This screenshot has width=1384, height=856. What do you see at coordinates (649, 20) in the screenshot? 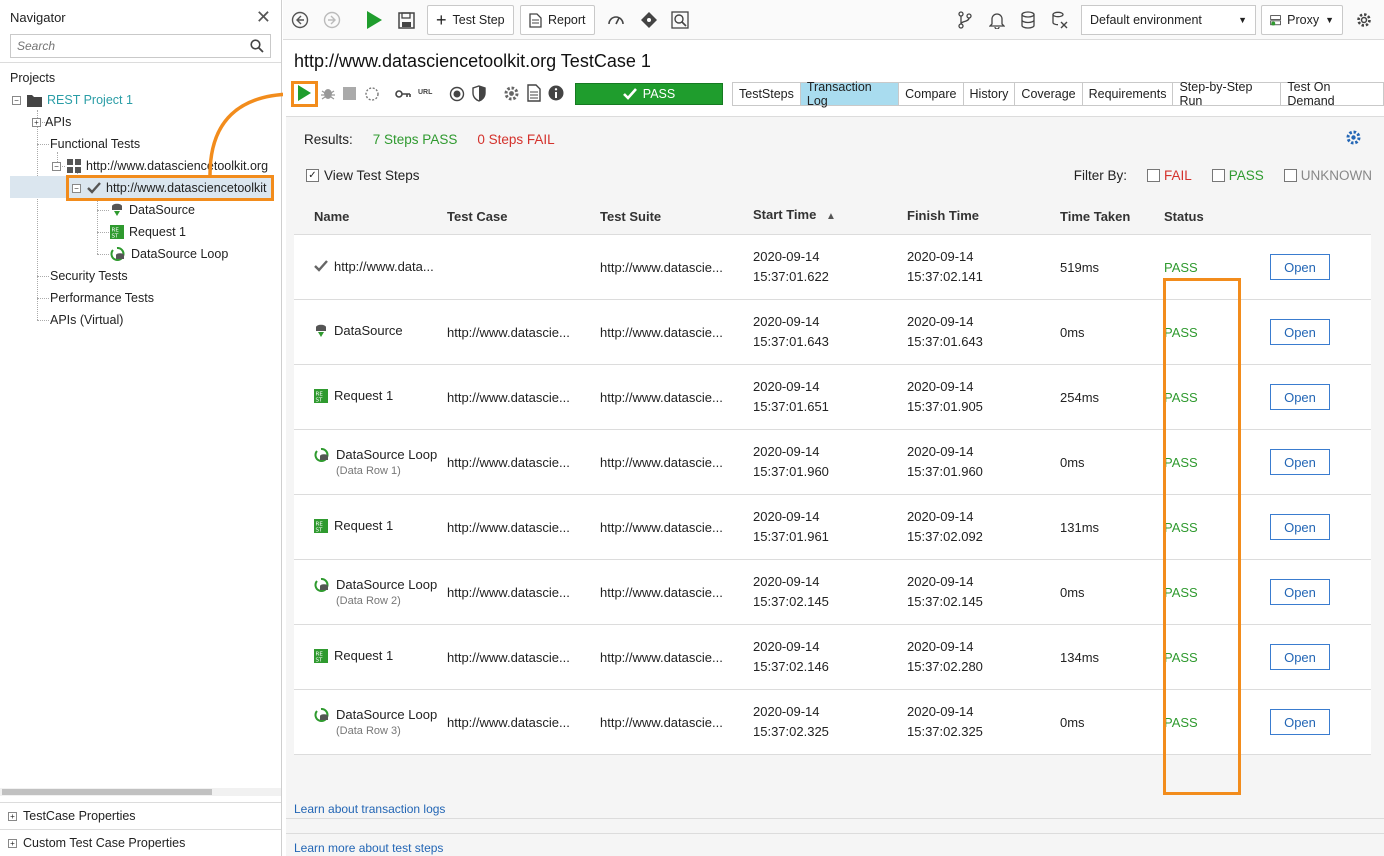
I see `git-diamond-icon` at bounding box center [649, 20].